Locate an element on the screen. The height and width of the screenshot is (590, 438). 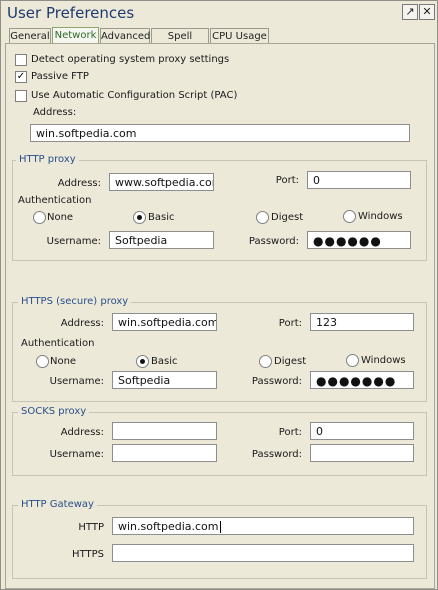
https-username-input: Softpedia is located at coordinates (164, 380).